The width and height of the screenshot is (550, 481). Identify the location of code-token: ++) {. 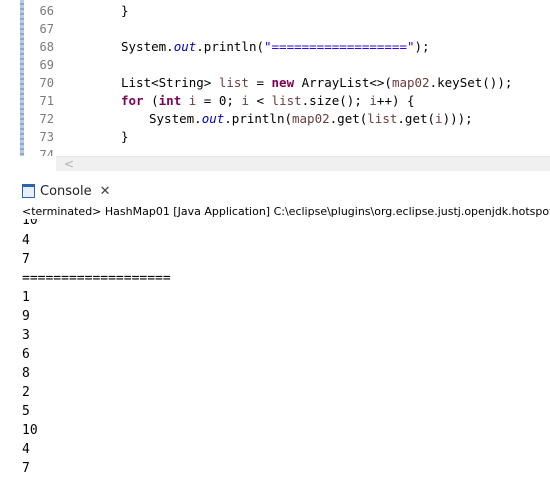
(395, 100).